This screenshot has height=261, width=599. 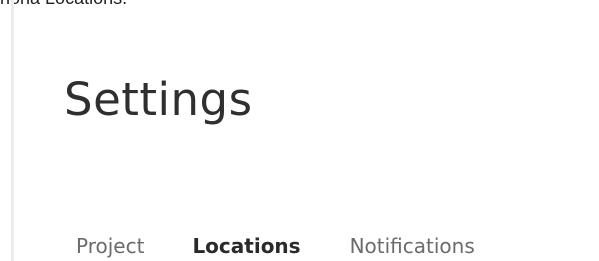 What do you see at coordinates (246, 246) in the screenshot?
I see `tab-locations: Locations` at bounding box center [246, 246].